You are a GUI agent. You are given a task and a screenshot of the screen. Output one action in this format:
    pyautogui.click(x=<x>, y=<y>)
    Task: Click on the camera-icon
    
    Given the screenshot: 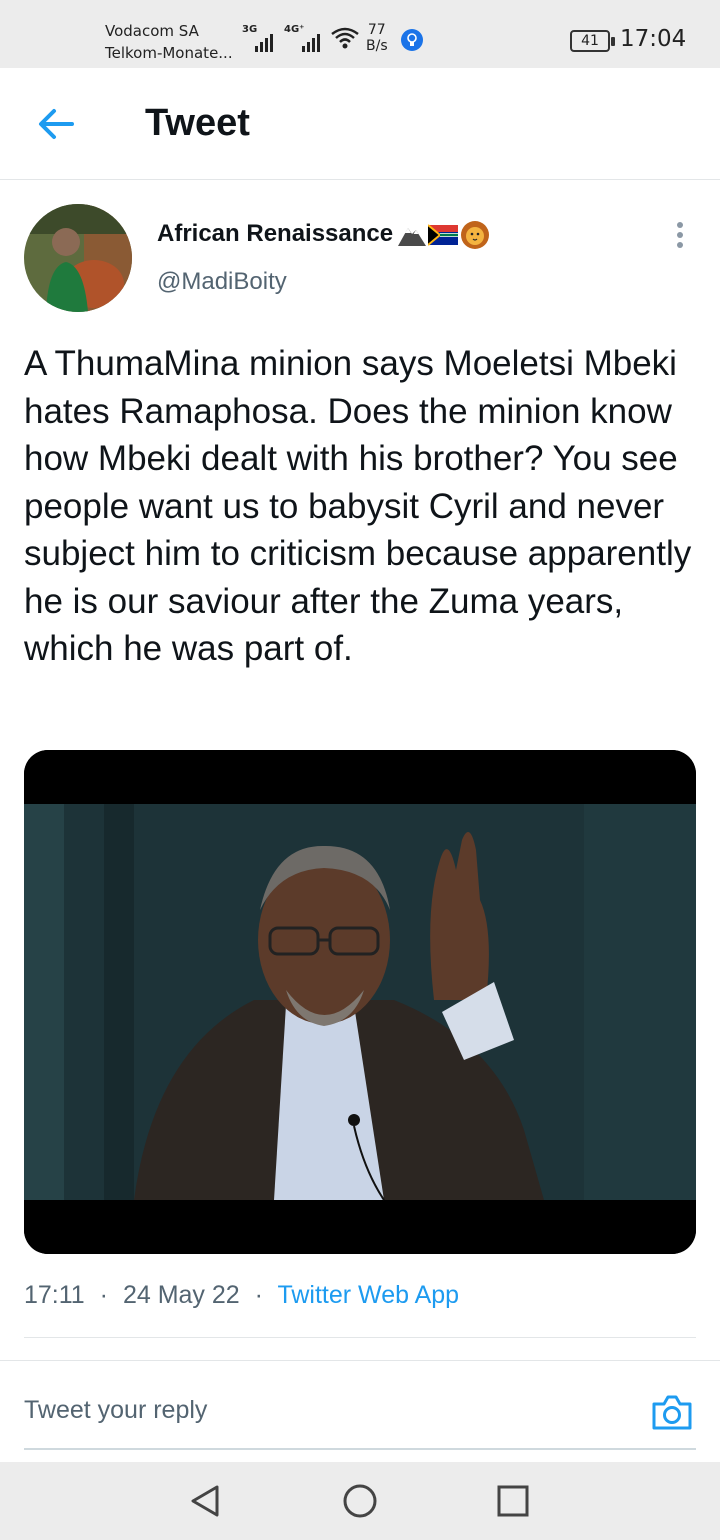 What is the action you would take?
    pyautogui.click(x=672, y=1412)
    